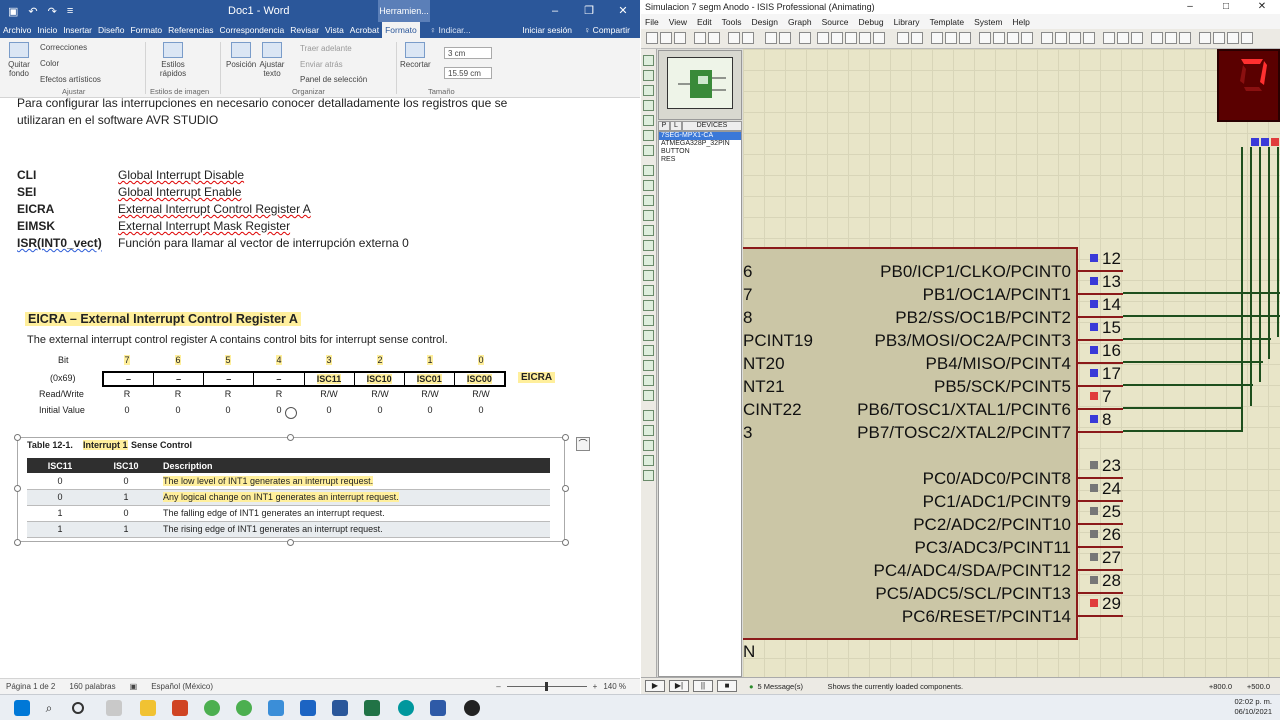 The width and height of the screenshot is (1280, 720). Describe the element at coordinates (1137, 38) in the screenshot. I see `property-tool-icon` at that location.